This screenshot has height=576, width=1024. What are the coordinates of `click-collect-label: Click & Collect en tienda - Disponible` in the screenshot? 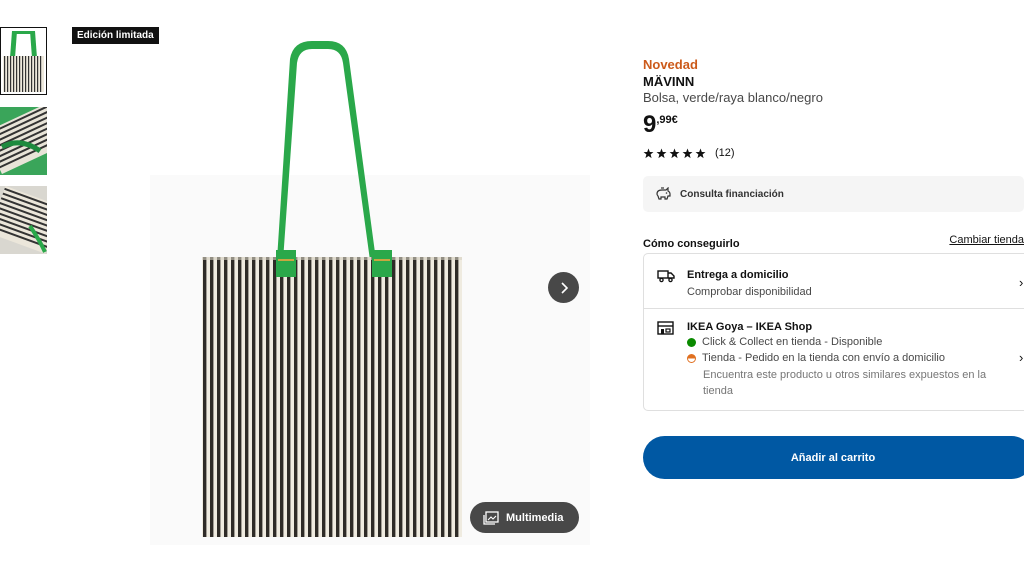 It's located at (792, 342).